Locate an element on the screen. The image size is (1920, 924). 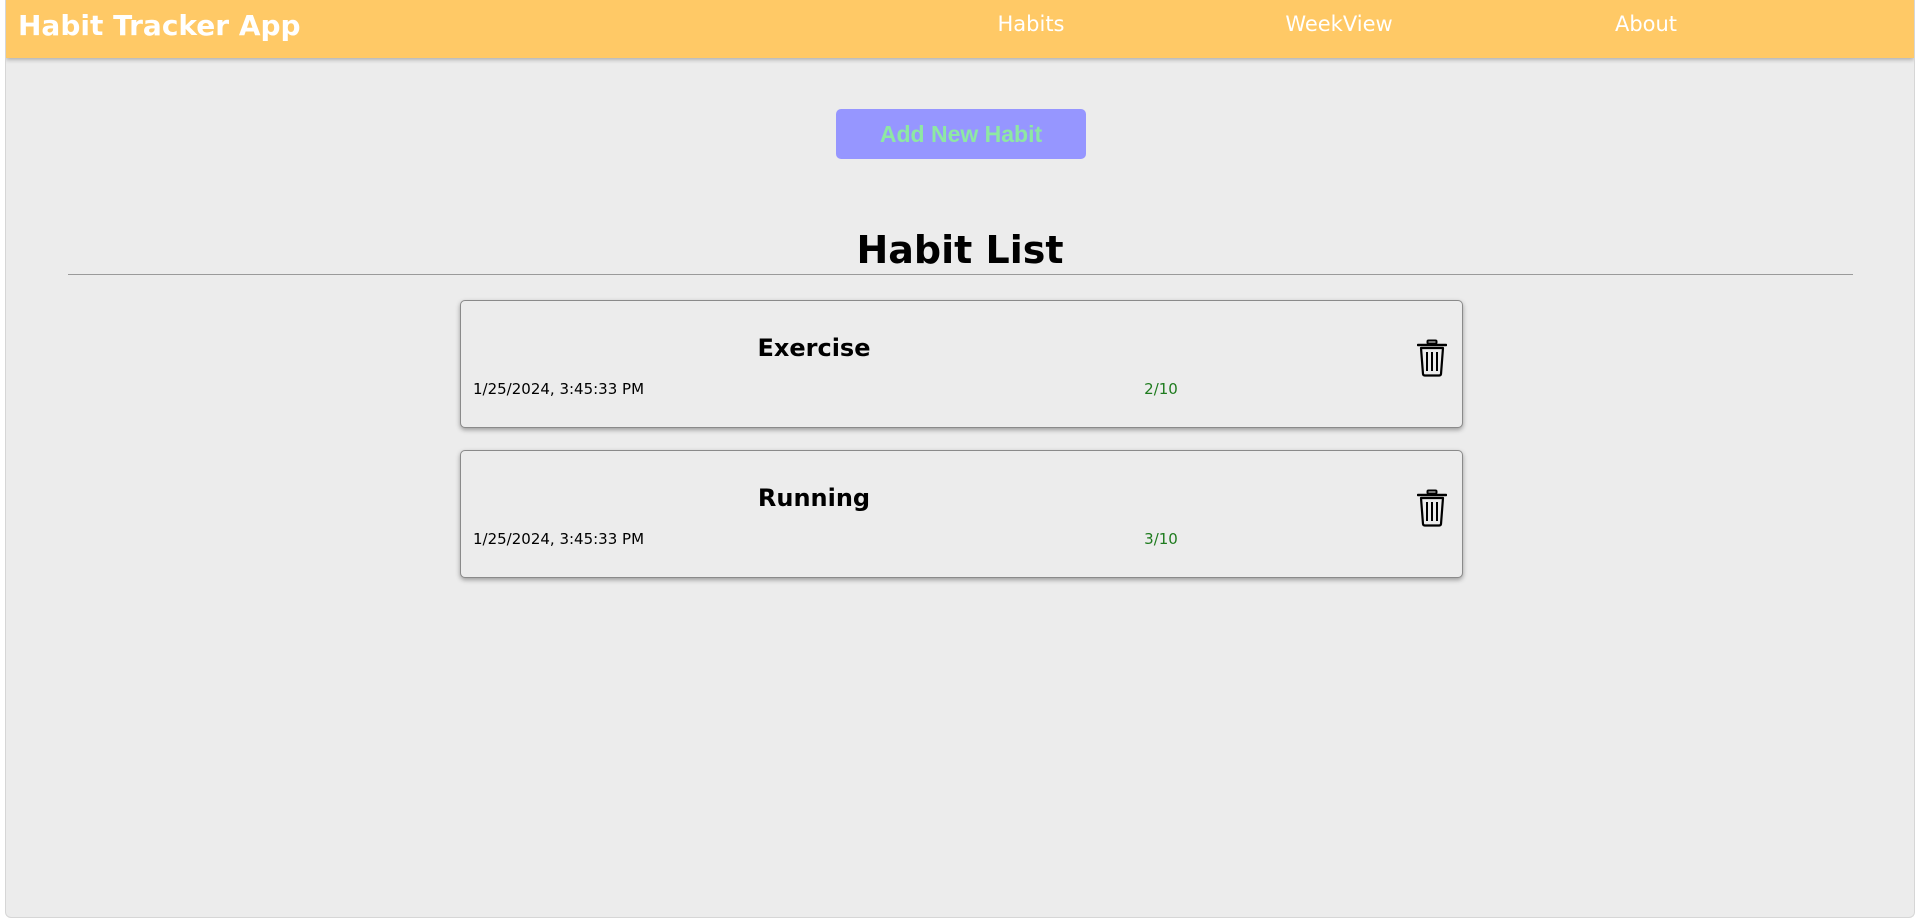
habit-list-title: Habit List is located at coordinates (960, 250).